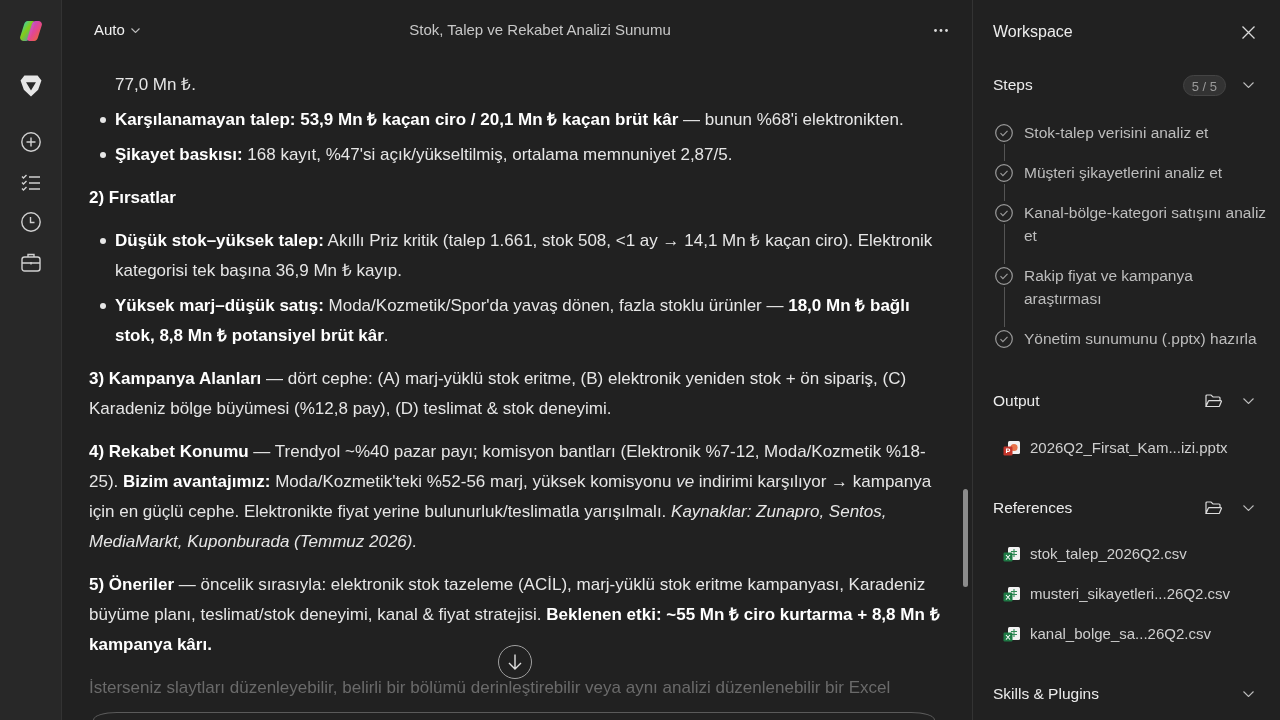 The height and width of the screenshot is (720, 1280). Describe the element at coordinates (1046, 694) in the screenshot. I see `section-heading: Skills & Plugins` at that location.